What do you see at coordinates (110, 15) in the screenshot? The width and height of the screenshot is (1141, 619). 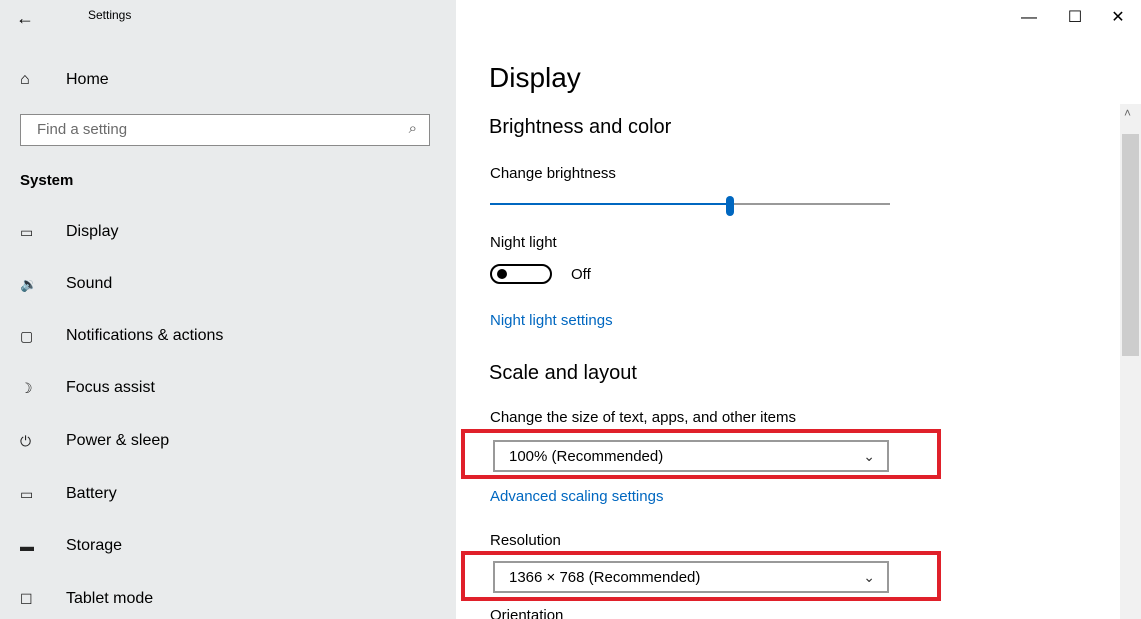 I see `app-title: Settings` at bounding box center [110, 15].